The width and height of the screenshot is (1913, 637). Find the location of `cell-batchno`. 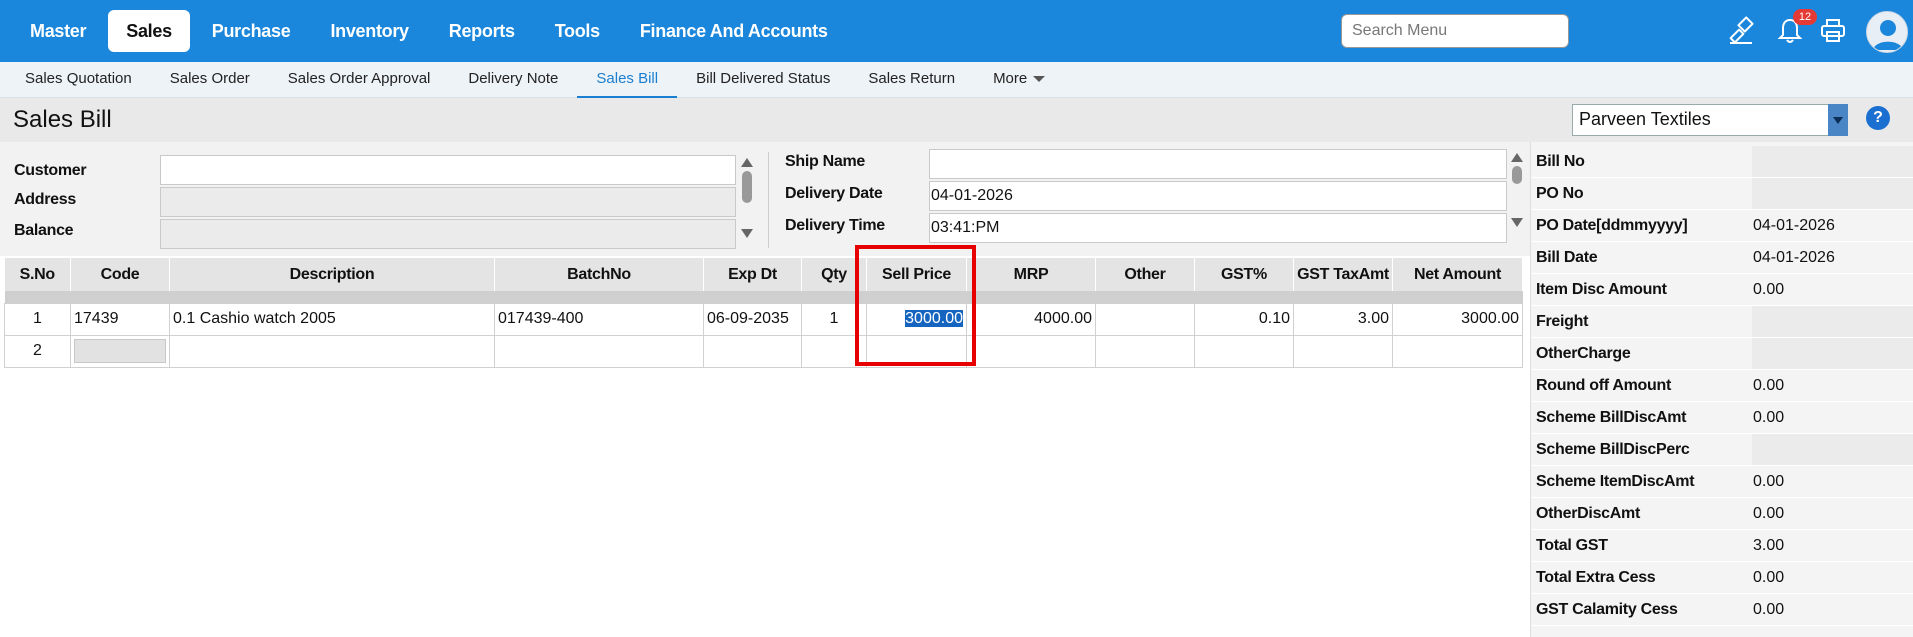

cell-batchno is located at coordinates (599, 351).